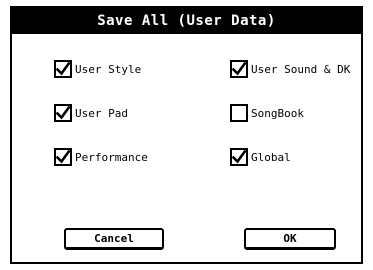 Image resolution: width=373 pixels, height=270 pixels. What do you see at coordinates (277, 113) in the screenshot?
I see `option-label: SongBook` at bounding box center [277, 113].